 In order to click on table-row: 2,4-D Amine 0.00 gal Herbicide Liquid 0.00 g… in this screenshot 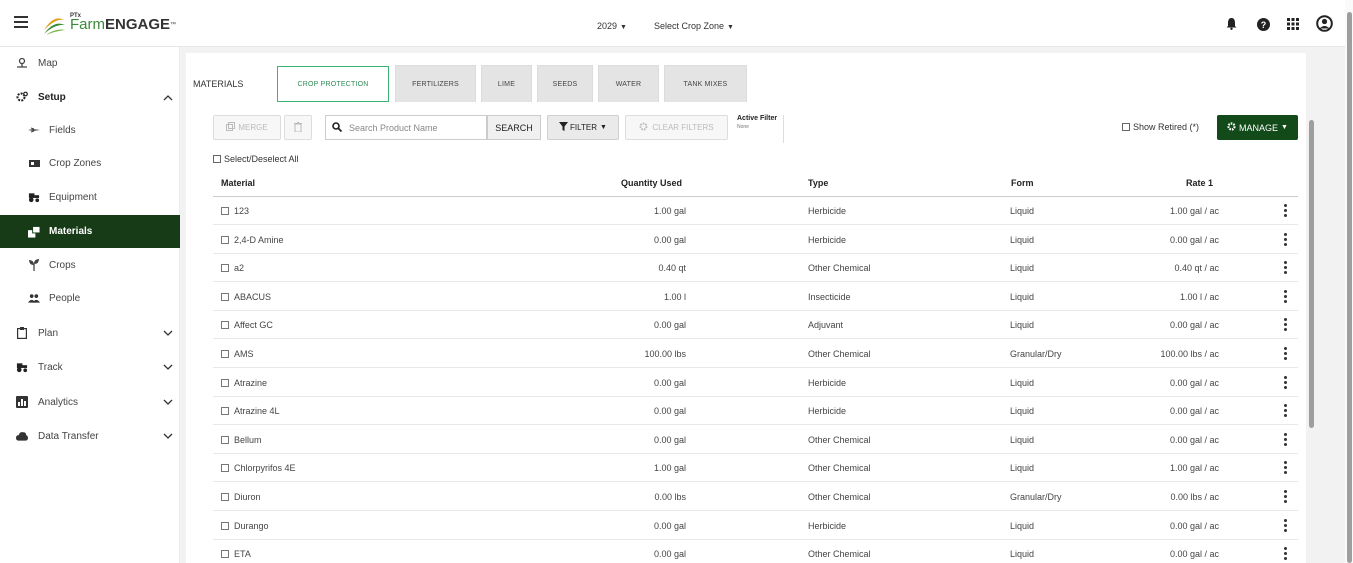, I will do `click(755, 240)`.